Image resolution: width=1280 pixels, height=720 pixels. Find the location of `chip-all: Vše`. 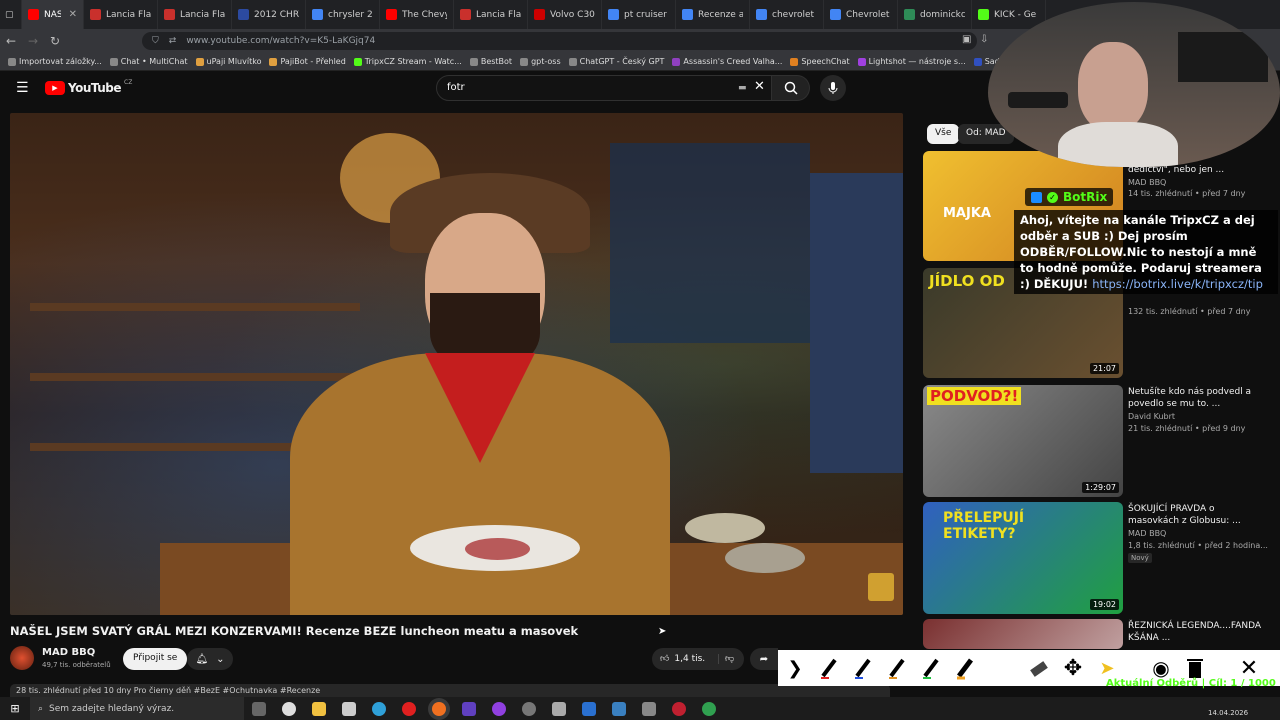

chip-all: Vše is located at coordinates (943, 134).